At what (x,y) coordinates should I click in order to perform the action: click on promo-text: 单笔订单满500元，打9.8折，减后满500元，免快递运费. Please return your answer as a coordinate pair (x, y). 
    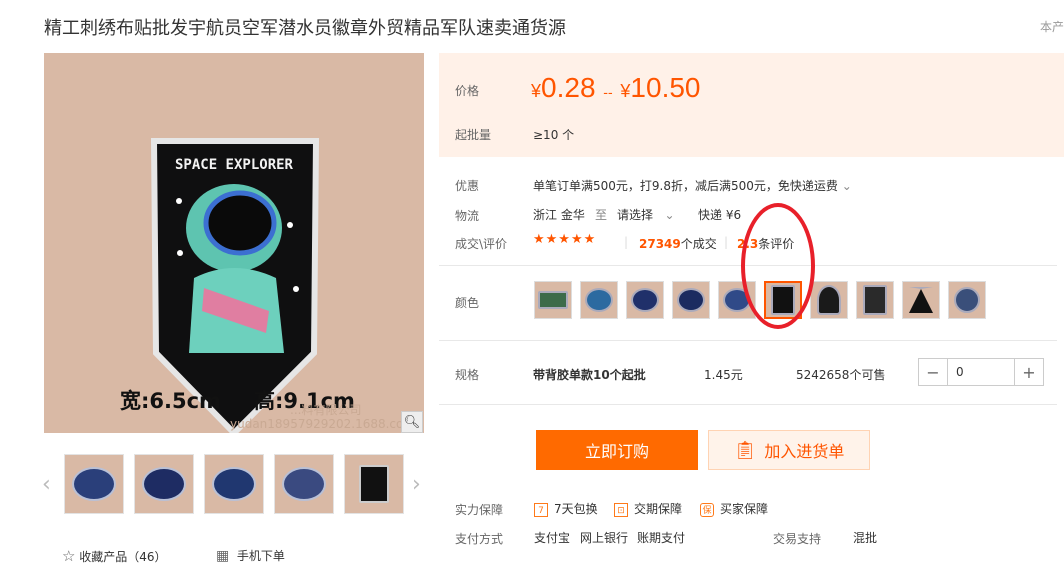
    Looking at the image, I should click on (685, 186).